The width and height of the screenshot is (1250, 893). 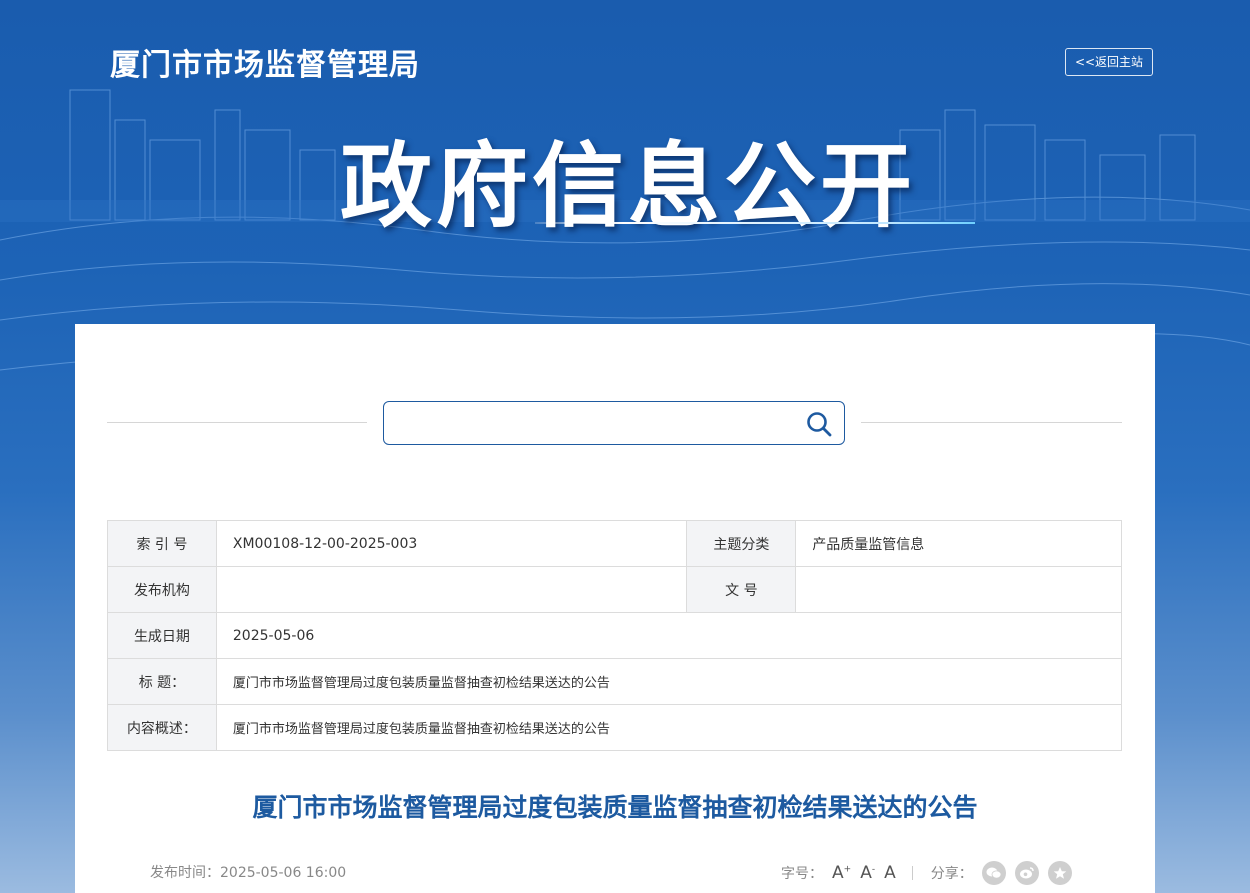 I want to click on search-box, so click(x=614, y=423).